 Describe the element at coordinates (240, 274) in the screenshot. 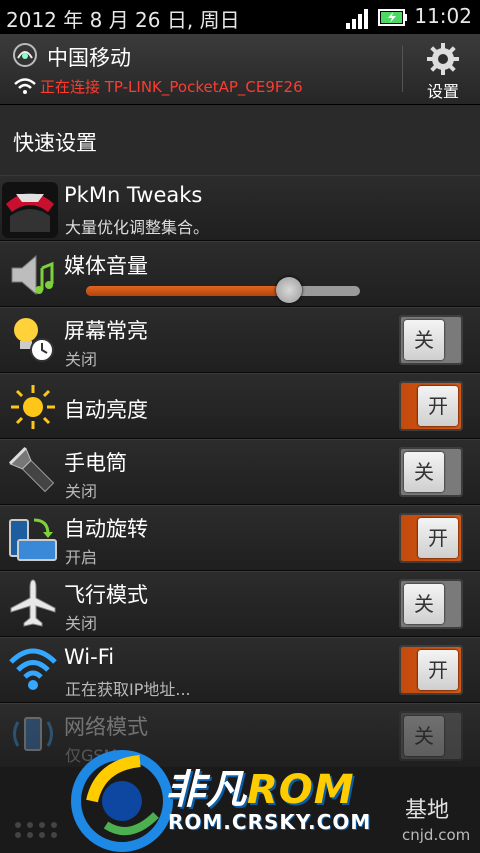

I see `list-item-media-volume: 媒体音量` at that location.